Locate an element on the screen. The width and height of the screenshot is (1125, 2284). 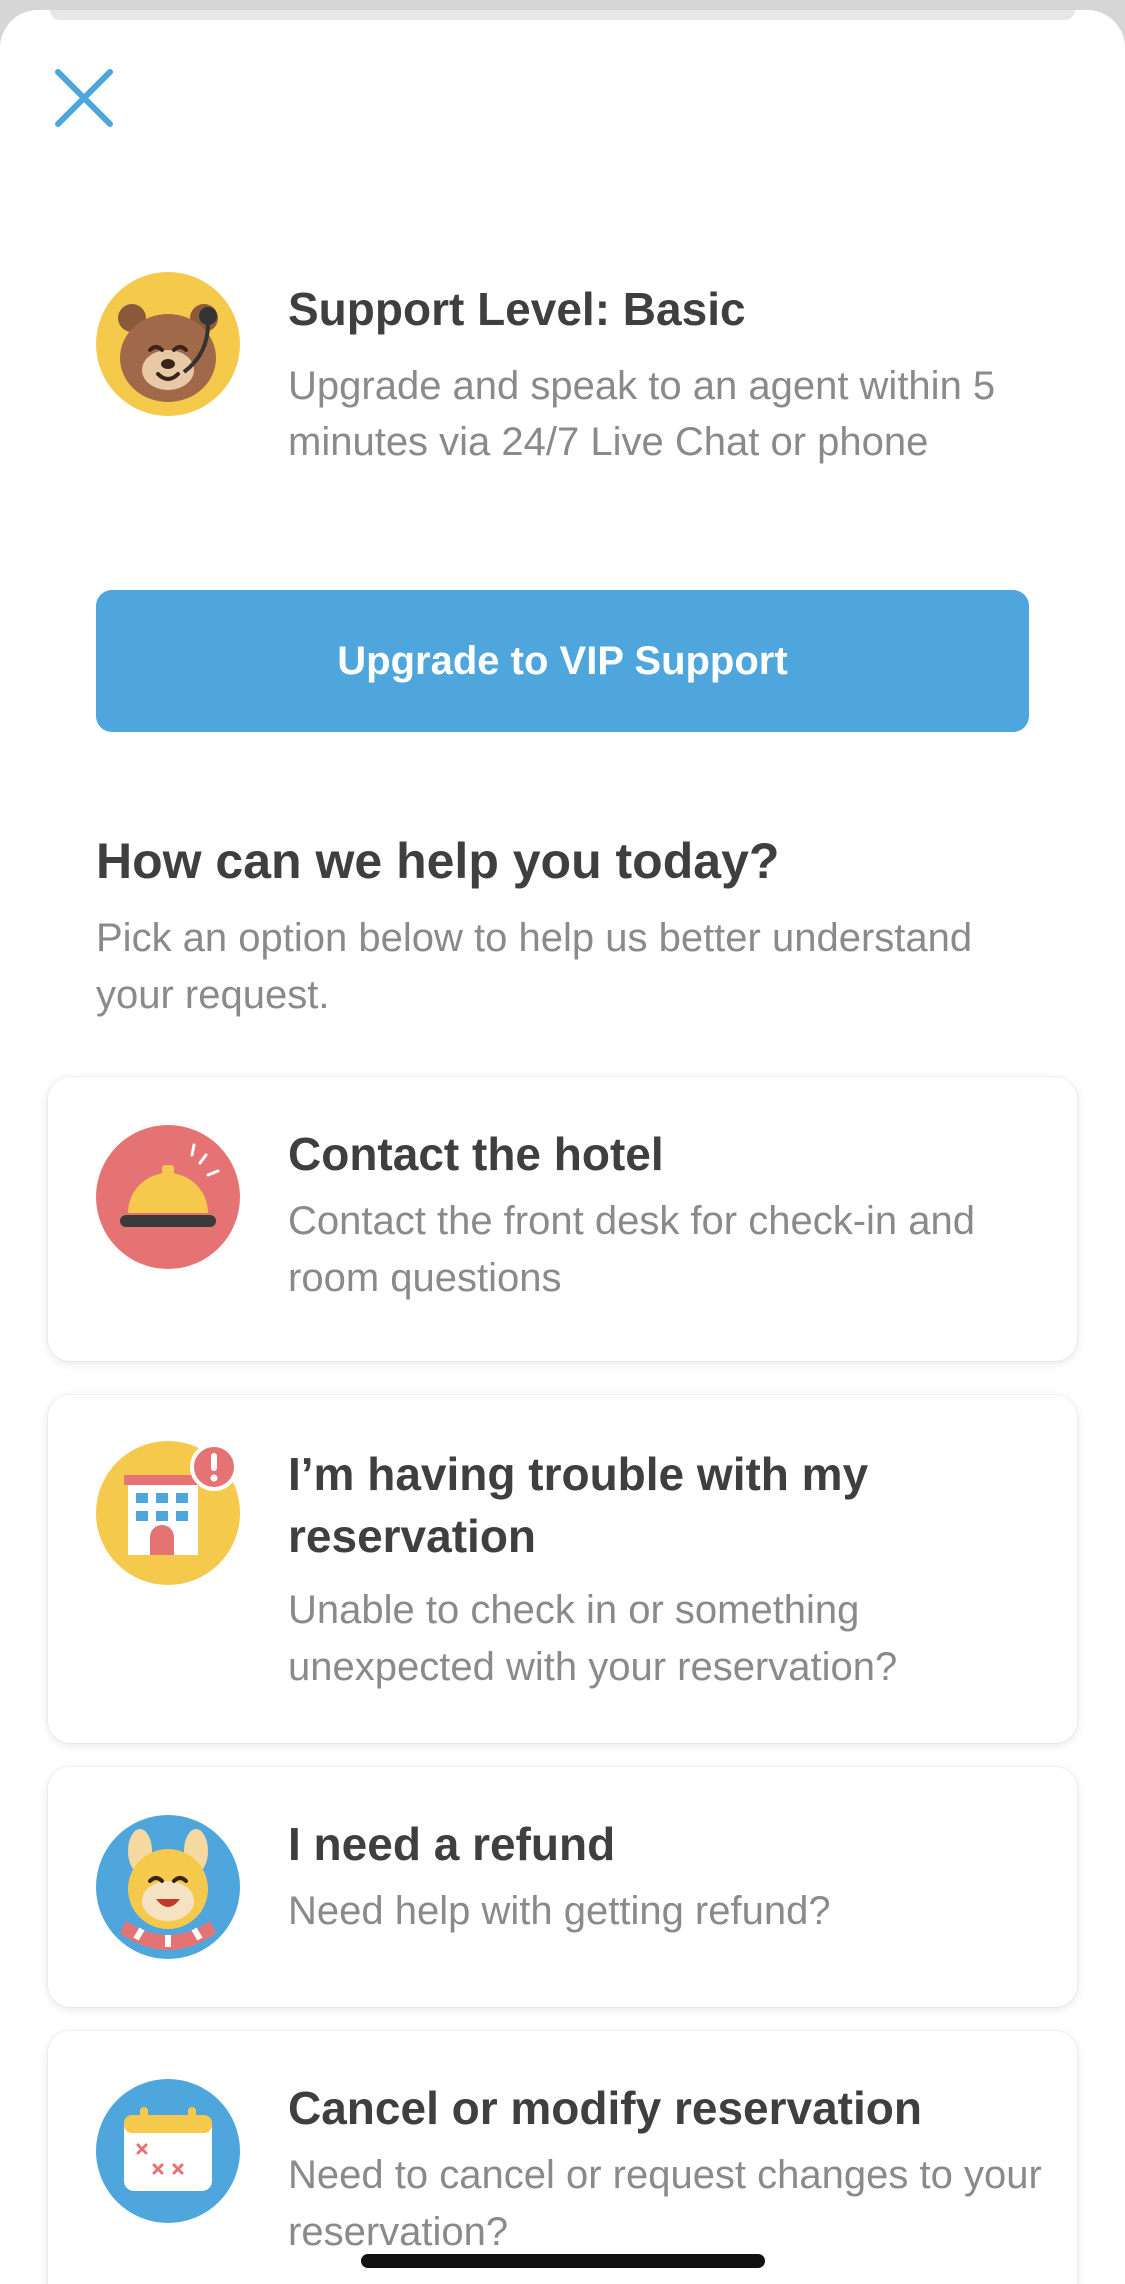
hotel-alert-icon is located at coordinates (168, 1513).